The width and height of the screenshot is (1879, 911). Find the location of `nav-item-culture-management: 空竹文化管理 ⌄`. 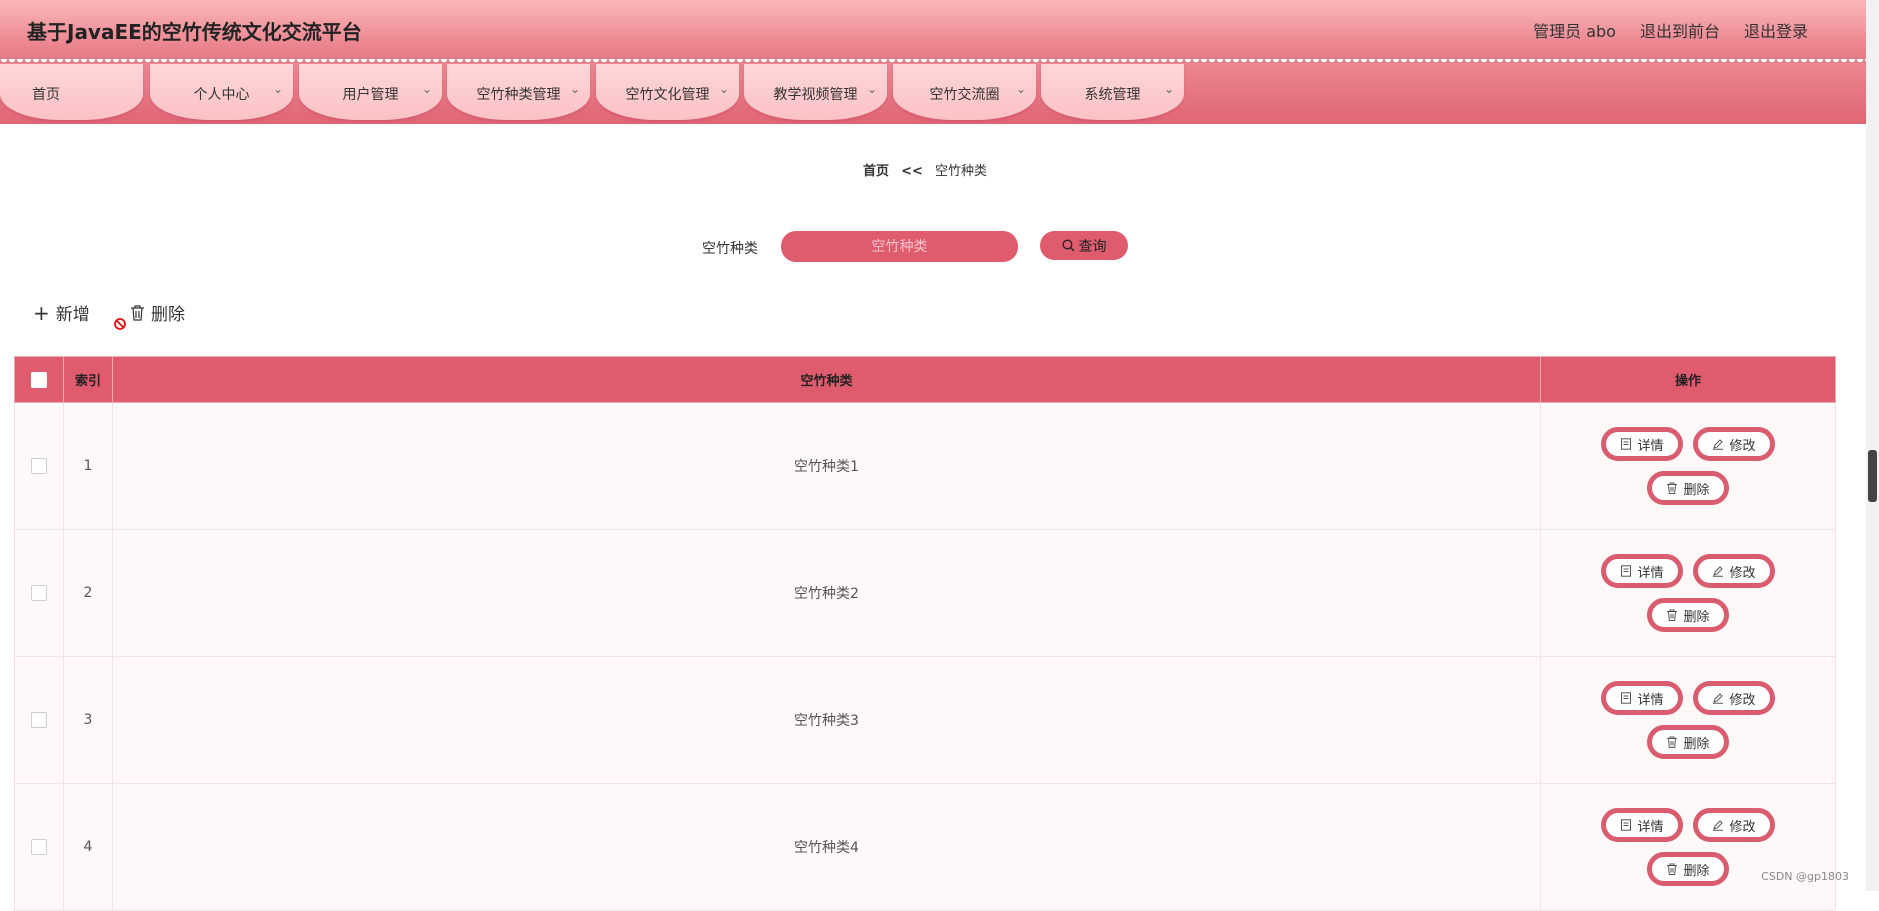

nav-item-culture-management: 空竹文化管理 ⌄ is located at coordinates (667, 92).